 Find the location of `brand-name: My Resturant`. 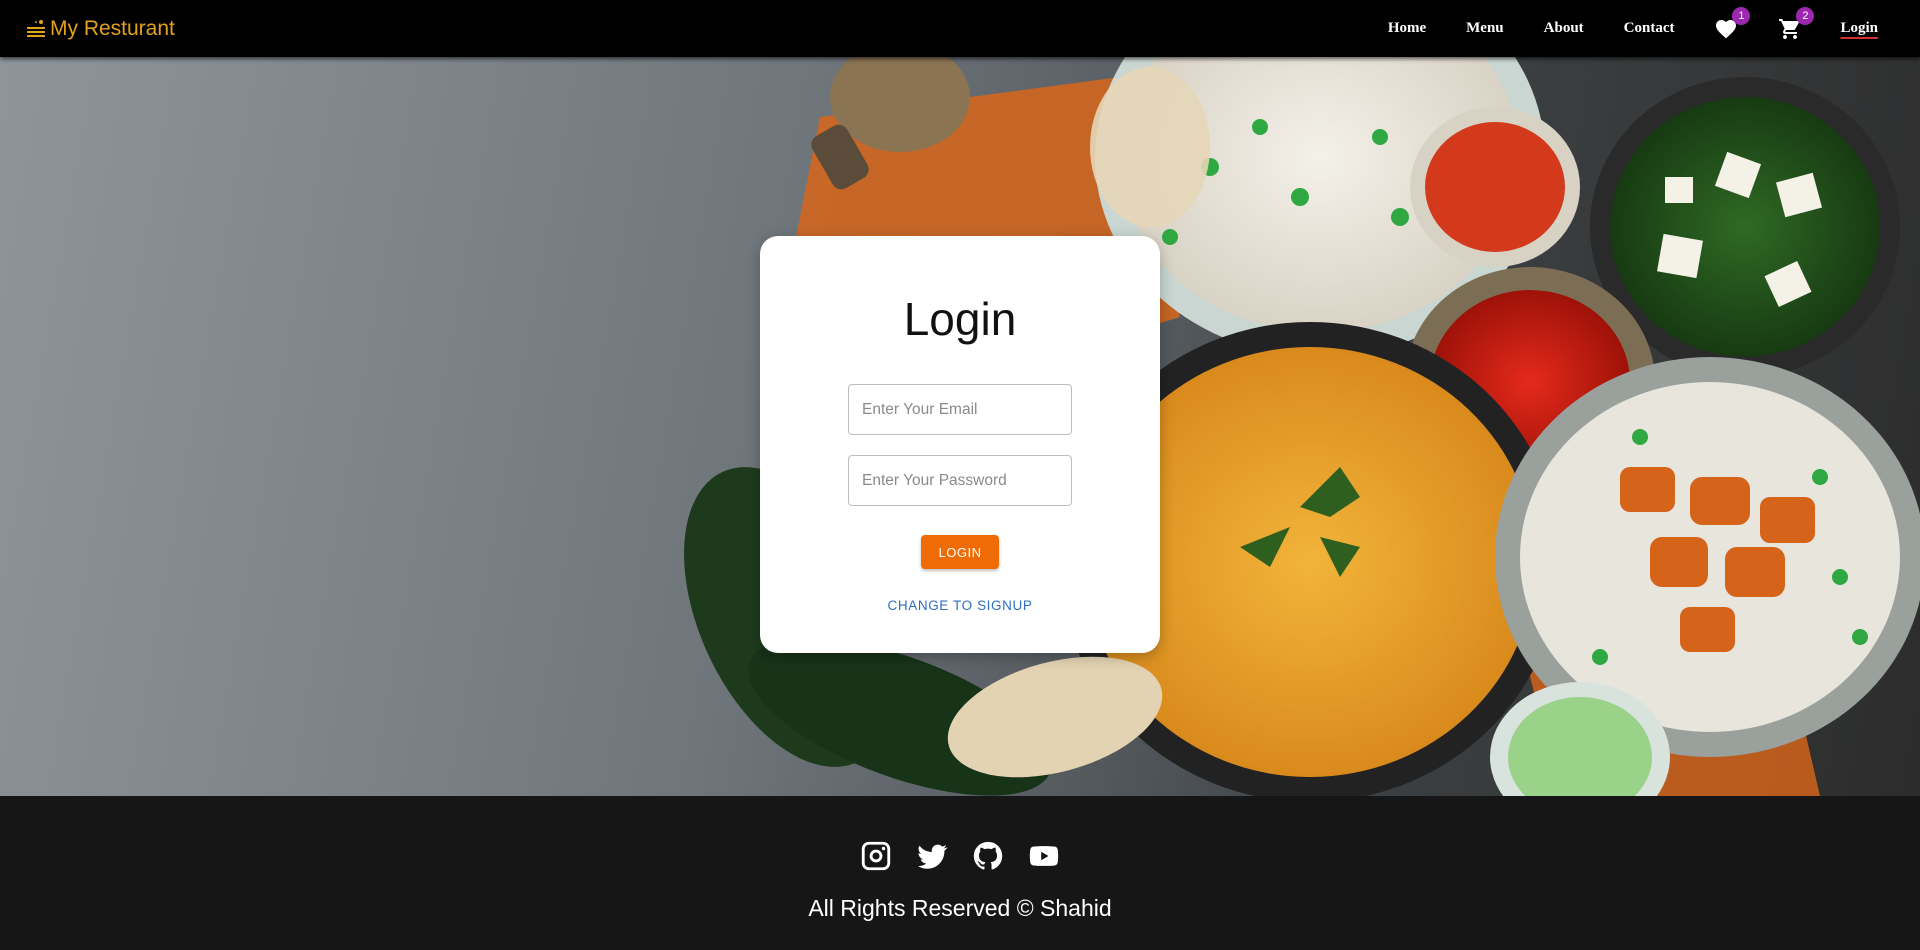

brand-name: My Resturant is located at coordinates (112, 28).